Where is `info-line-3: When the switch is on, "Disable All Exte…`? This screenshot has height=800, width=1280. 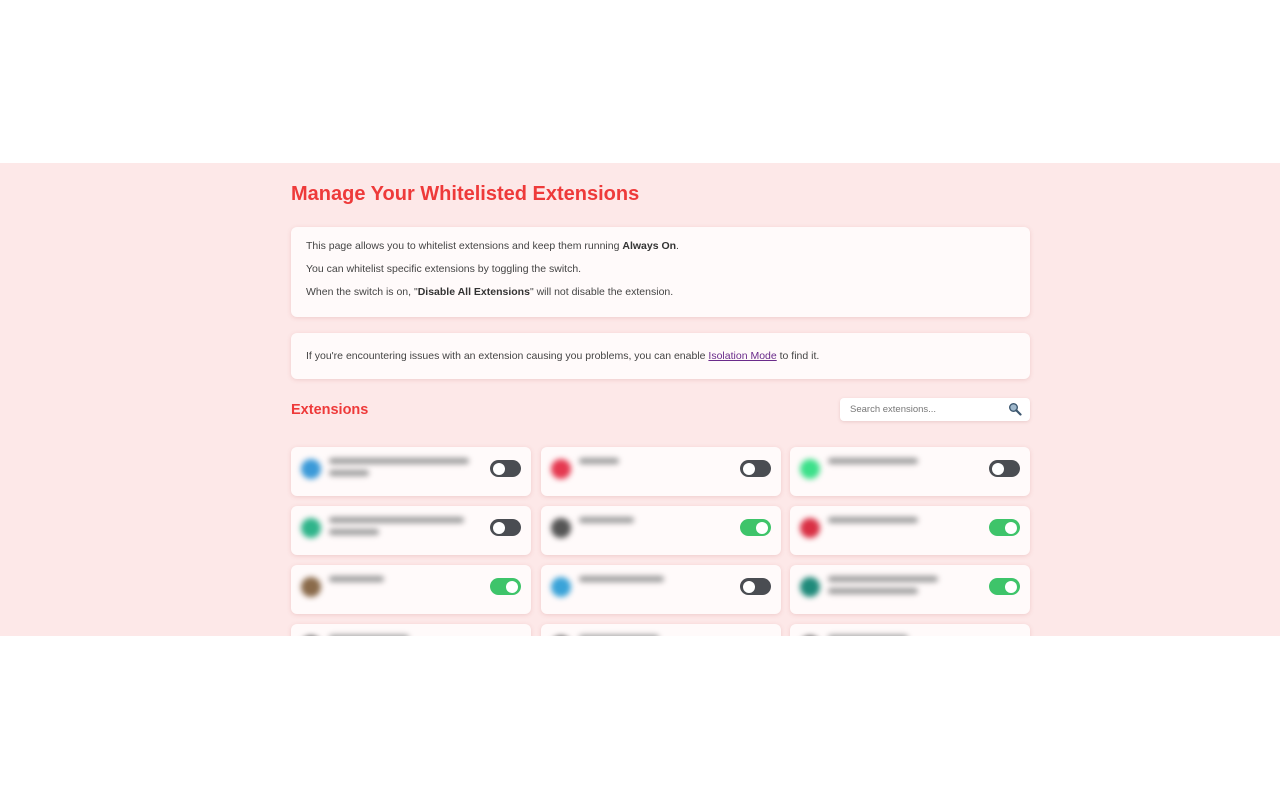 info-line-3: When the switch is on, "Disable All Exte… is located at coordinates (490, 292).